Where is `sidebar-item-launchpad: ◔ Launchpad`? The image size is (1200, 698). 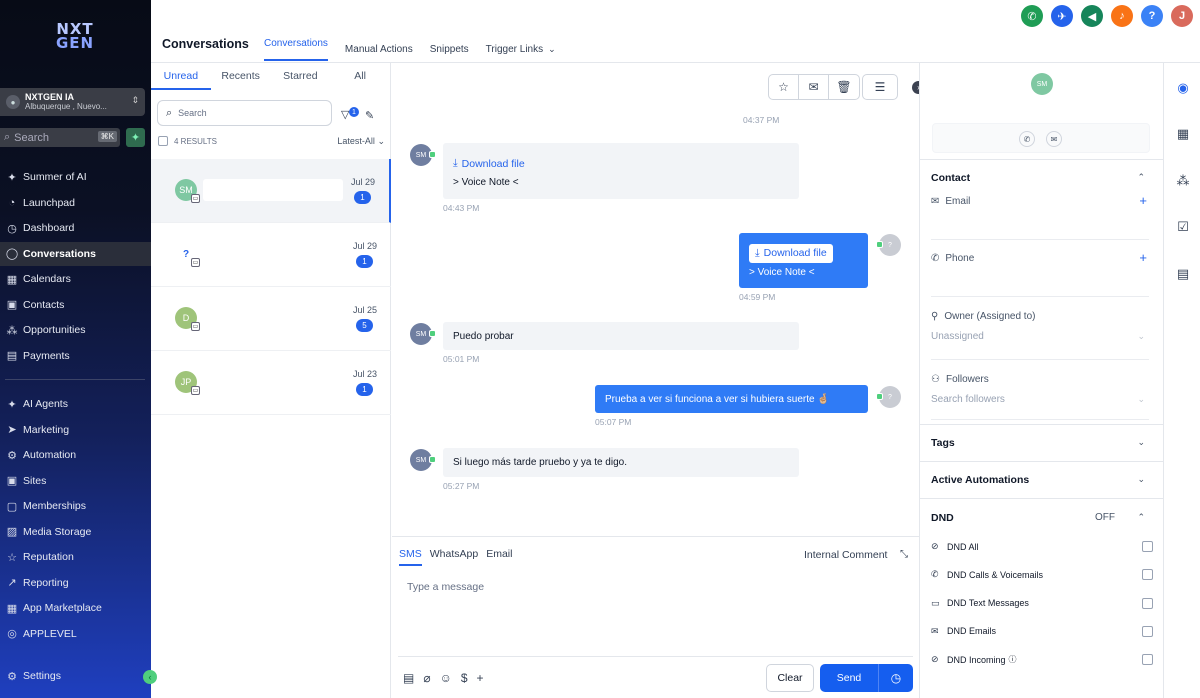
sidebar-item-launchpad: ◔ Launchpad is located at coordinates (75, 203).